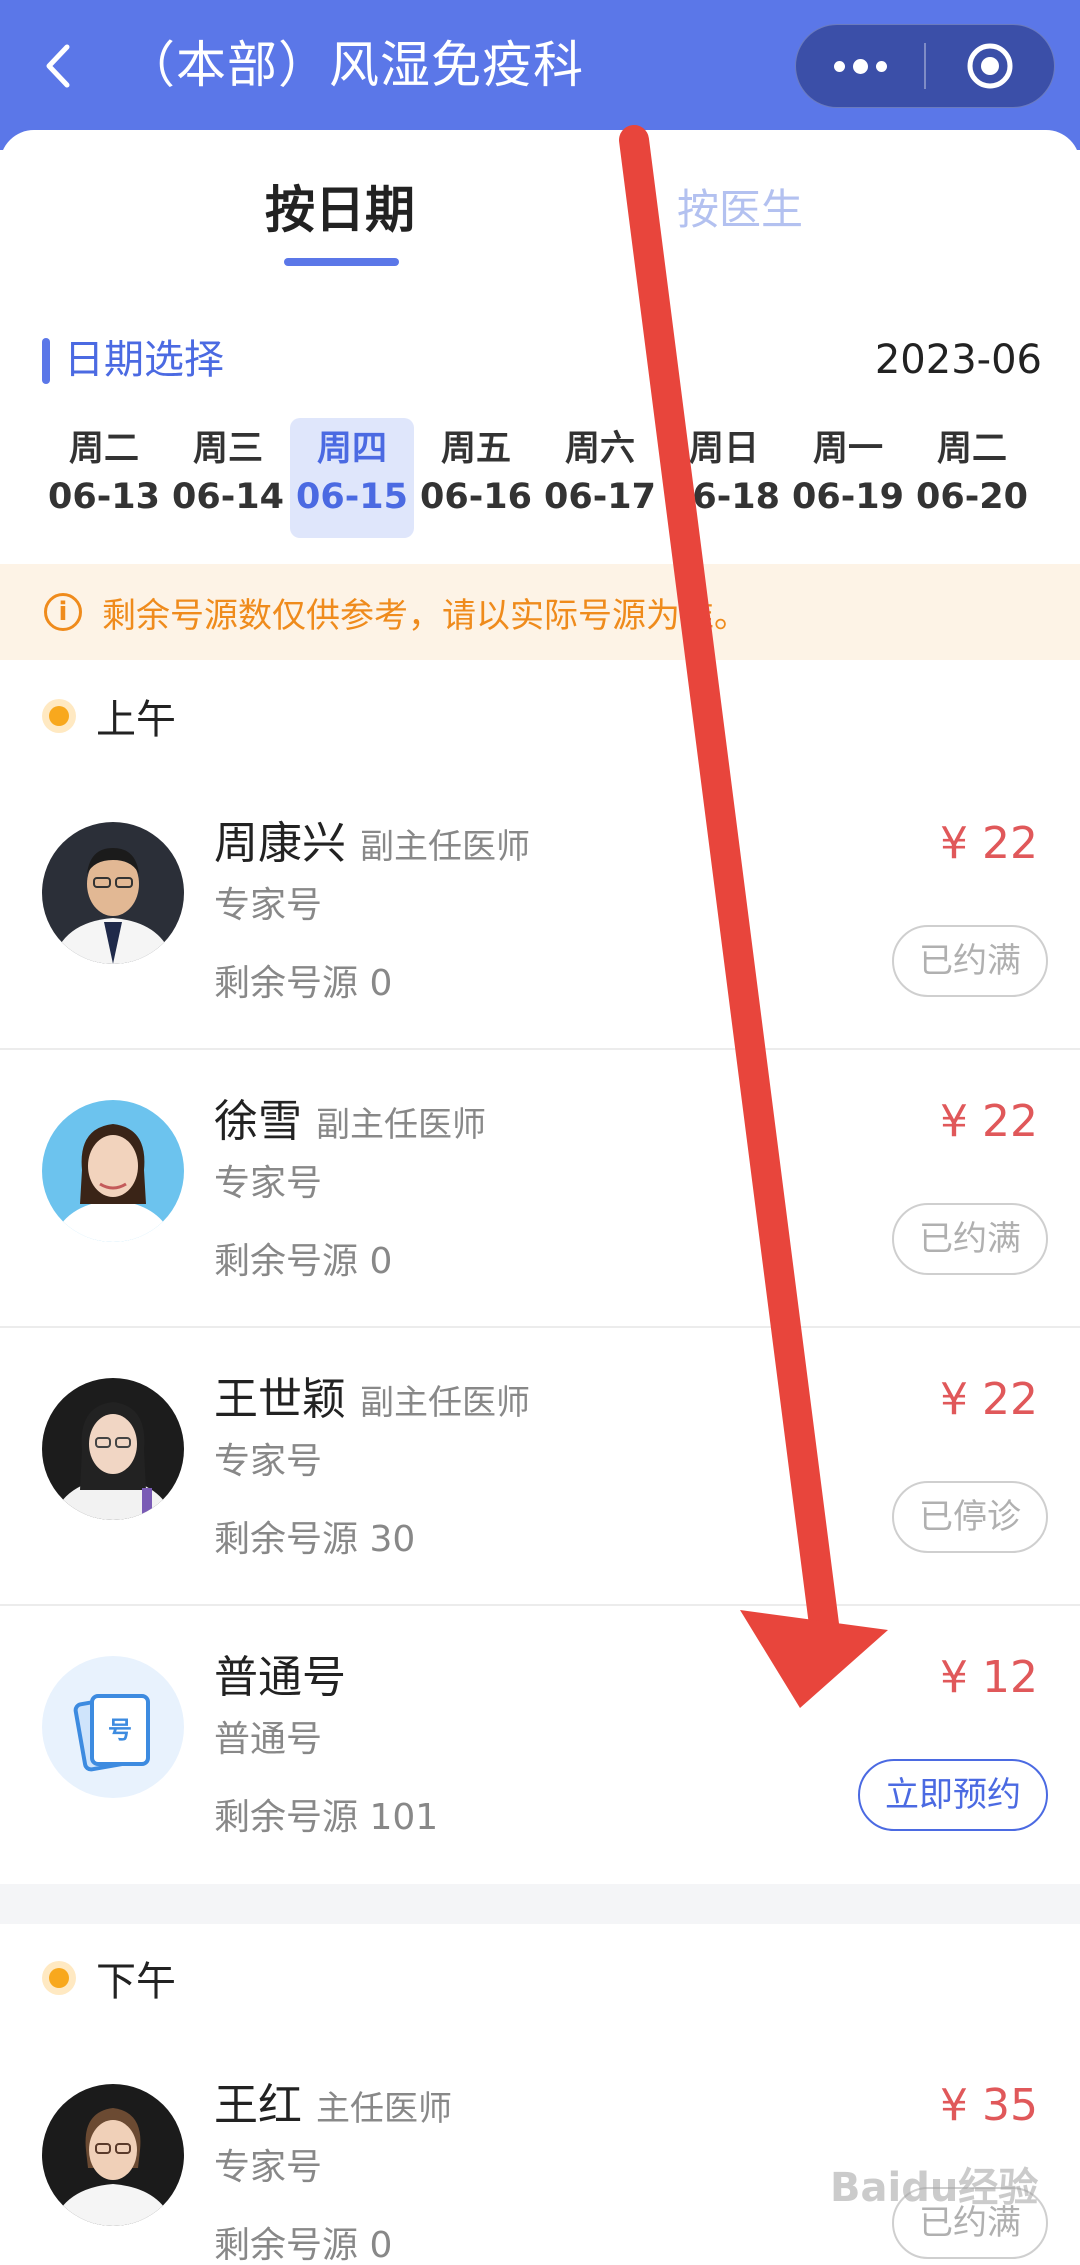 The height and width of the screenshot is (2265, 1080). What do you see at coordinates (724, 497) in the screenshot?
I see `date-label: 06-18` at bounding box center [724, 497].